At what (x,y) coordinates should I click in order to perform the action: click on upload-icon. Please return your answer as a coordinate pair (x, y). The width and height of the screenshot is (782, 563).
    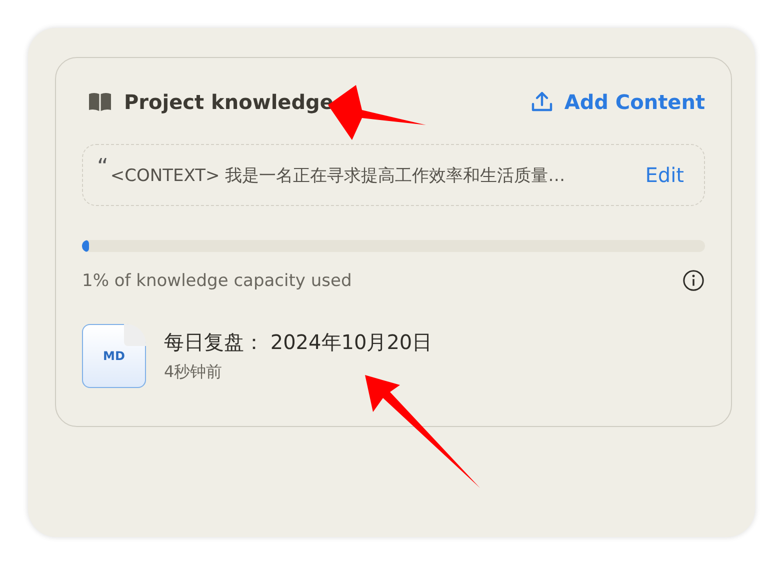
    Looking at the image, I should click on (542, 102).